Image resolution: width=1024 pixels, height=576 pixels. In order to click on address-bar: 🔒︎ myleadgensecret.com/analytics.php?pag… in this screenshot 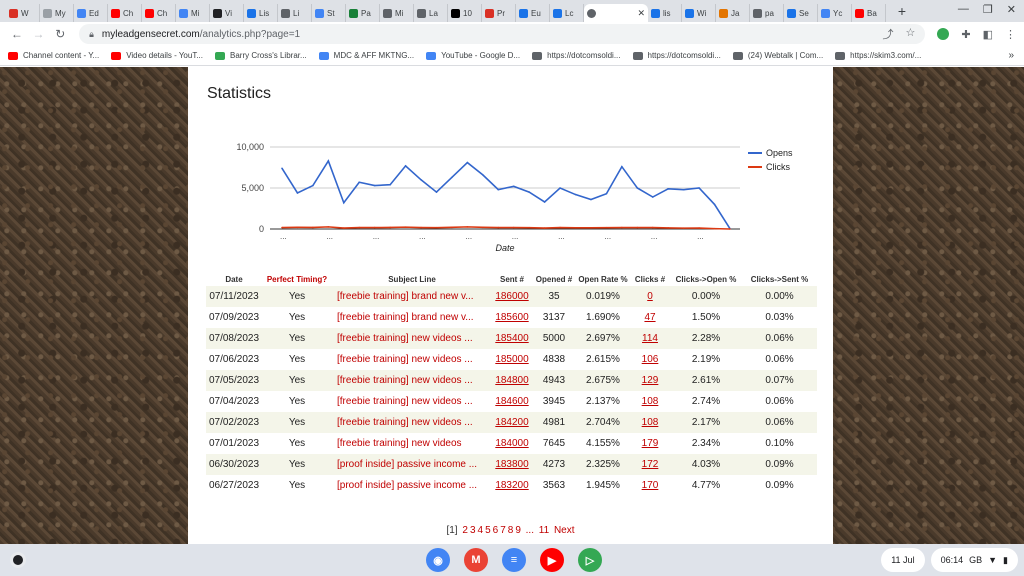, I will do `click(502, 34)`.